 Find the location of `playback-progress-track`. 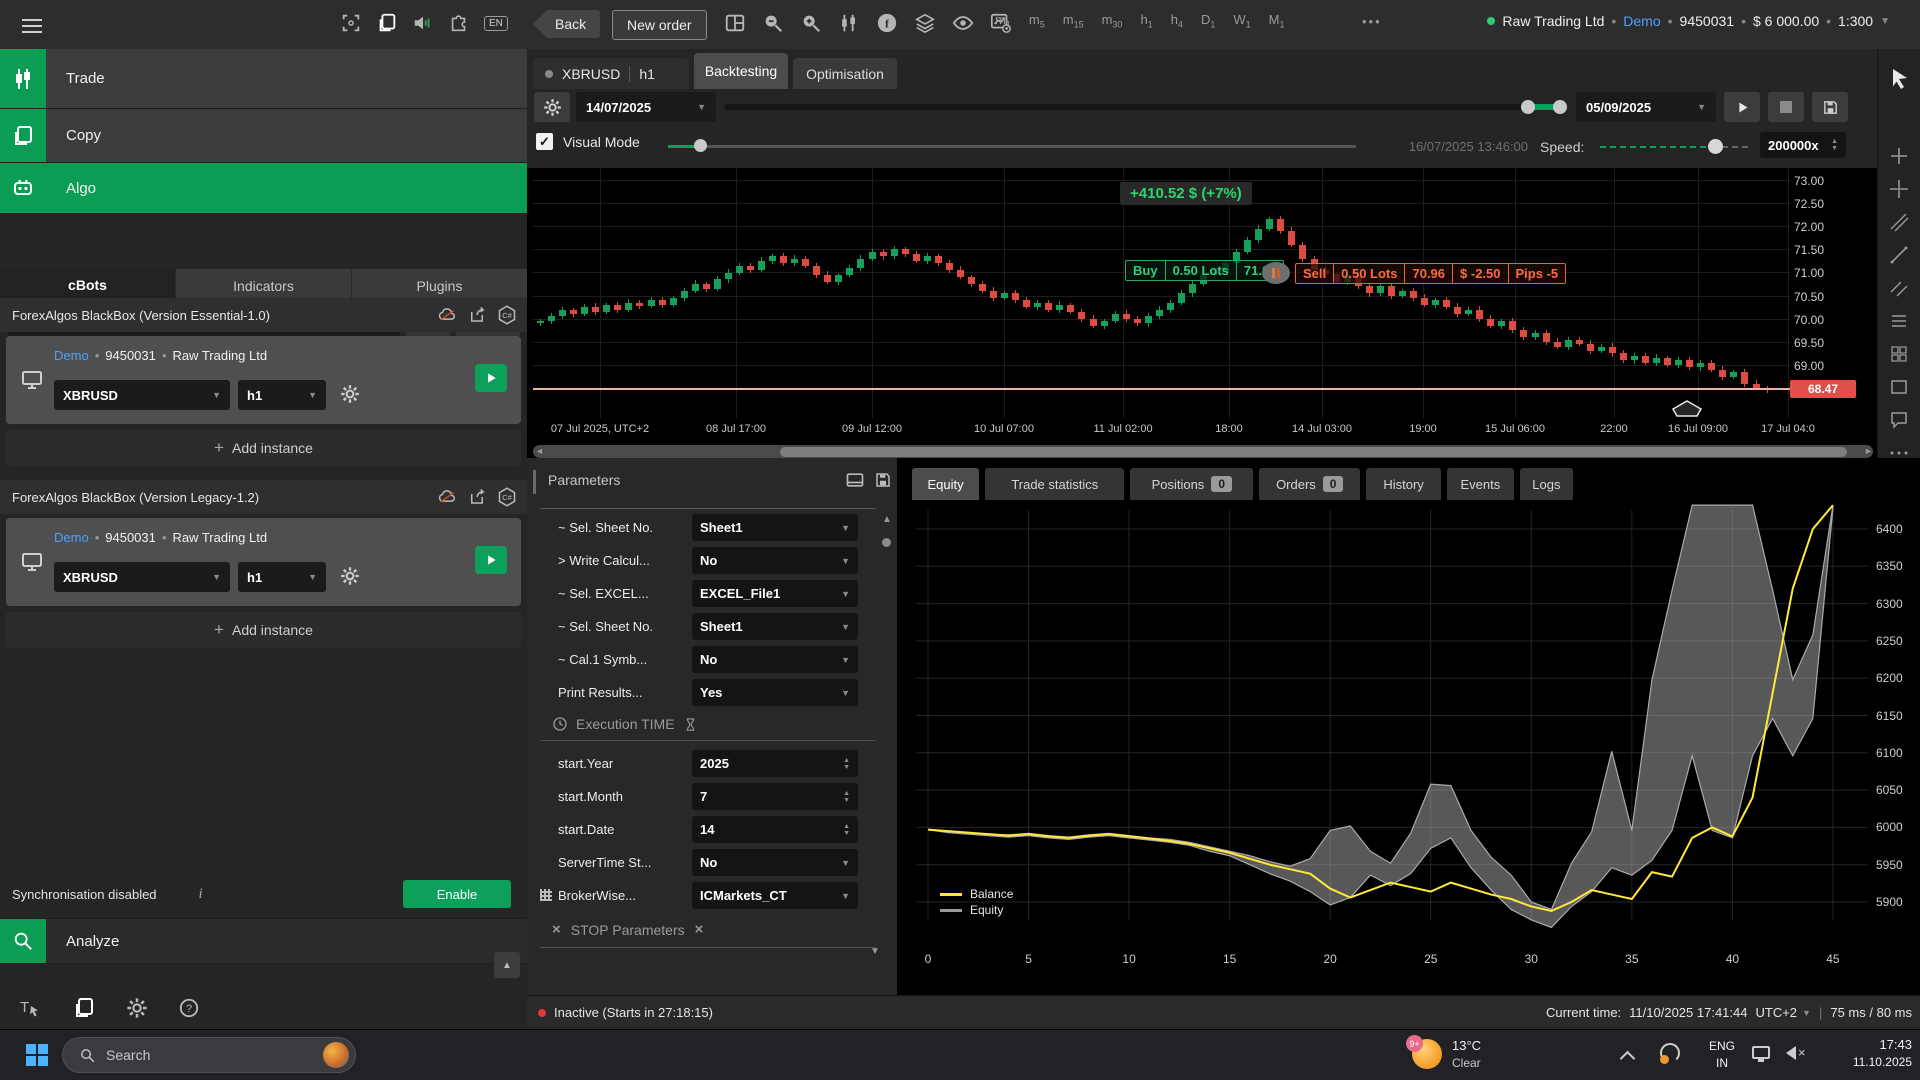

playback-progress-track is located at coordinates (1012, 146).